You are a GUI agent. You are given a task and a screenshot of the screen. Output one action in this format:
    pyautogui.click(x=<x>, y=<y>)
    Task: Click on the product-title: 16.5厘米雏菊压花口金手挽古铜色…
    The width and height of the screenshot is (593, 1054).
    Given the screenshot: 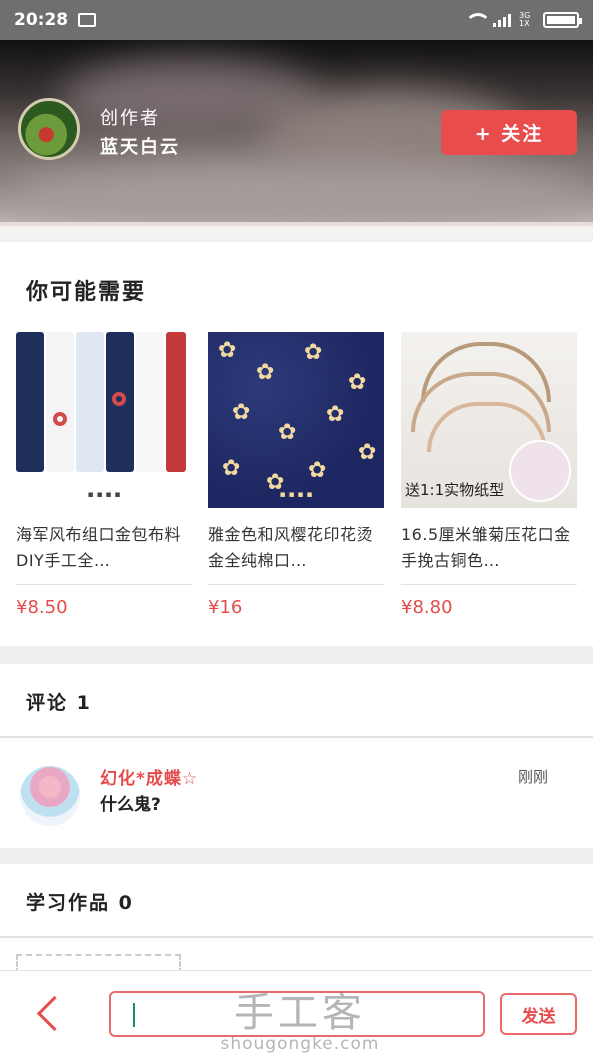 What is the action you would take?
    pyautogui.click(x=489, y=548)
    